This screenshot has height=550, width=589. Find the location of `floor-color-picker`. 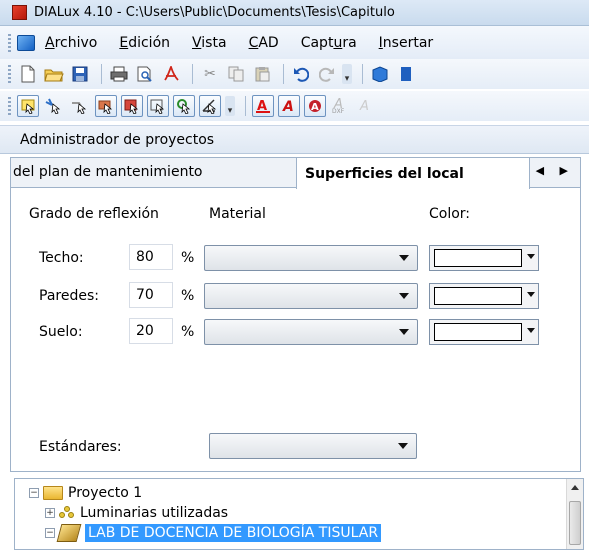

floor-color-picker is located at coordinates (484, 332).